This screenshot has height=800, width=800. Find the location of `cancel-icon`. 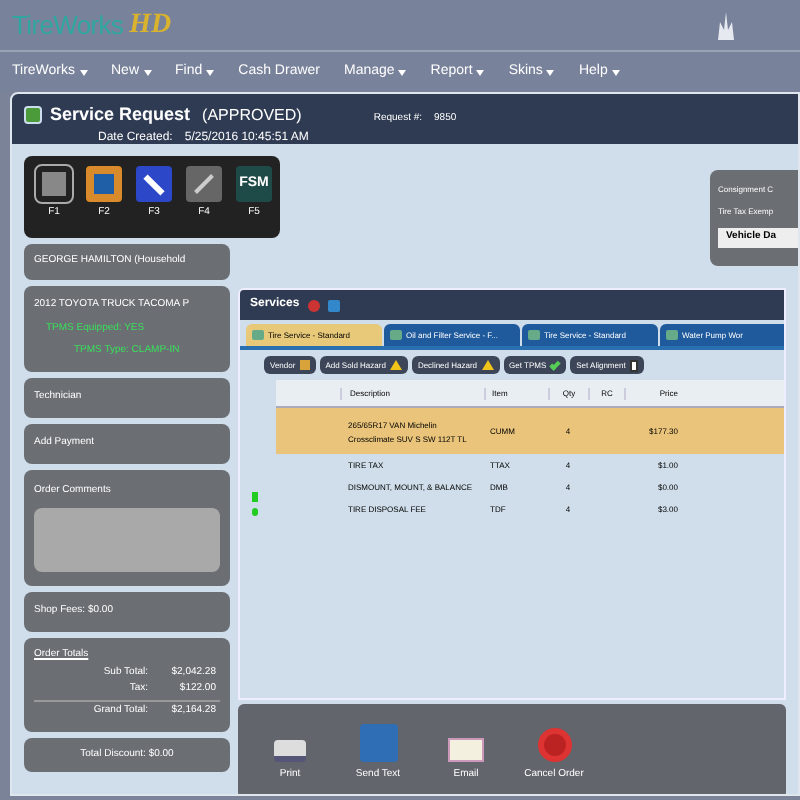

cancel-icon is located at coordinates (554, 745).